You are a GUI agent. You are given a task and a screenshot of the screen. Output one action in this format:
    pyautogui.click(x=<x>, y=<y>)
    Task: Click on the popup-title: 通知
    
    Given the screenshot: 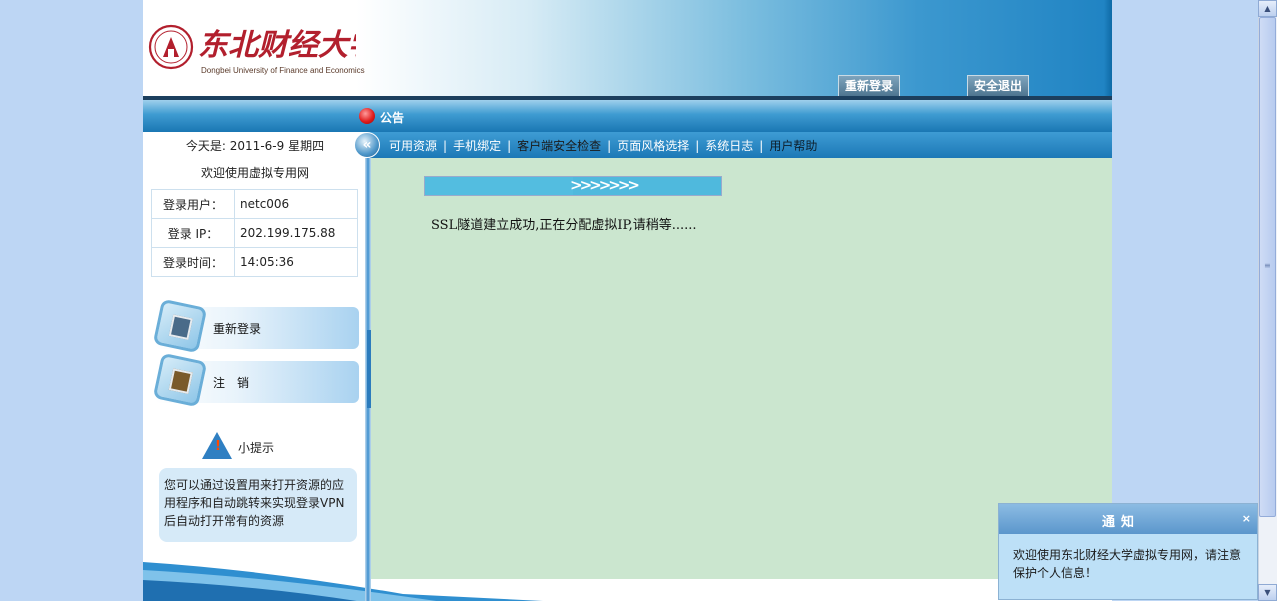 What is the action you would take?
    pyautogui.click(x=1120, y=522)
    